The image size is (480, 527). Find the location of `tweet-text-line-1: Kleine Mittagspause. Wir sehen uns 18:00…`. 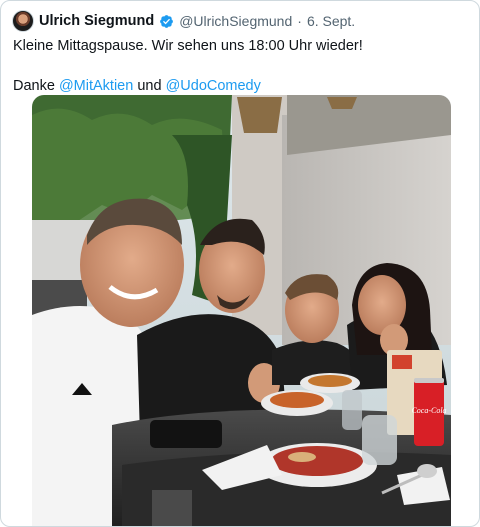

tweet-text-line-1: Kleine Mittagspause. Wir sehen uns 18:00… is located at coordinates (188, 46).